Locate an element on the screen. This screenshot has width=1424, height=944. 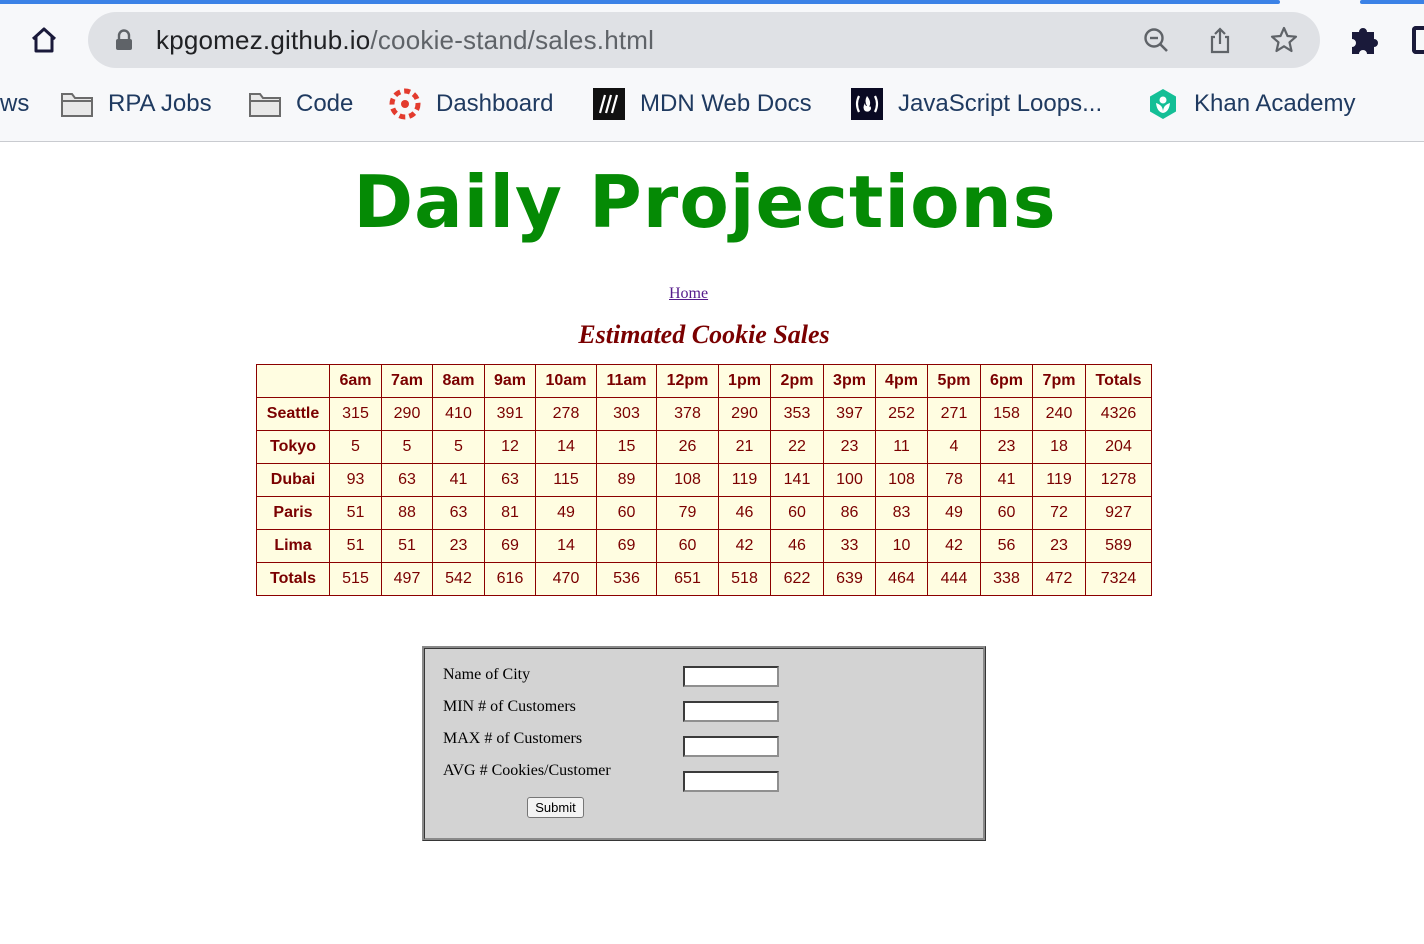
table-cell: 378 is located at coordinates (687, 414).